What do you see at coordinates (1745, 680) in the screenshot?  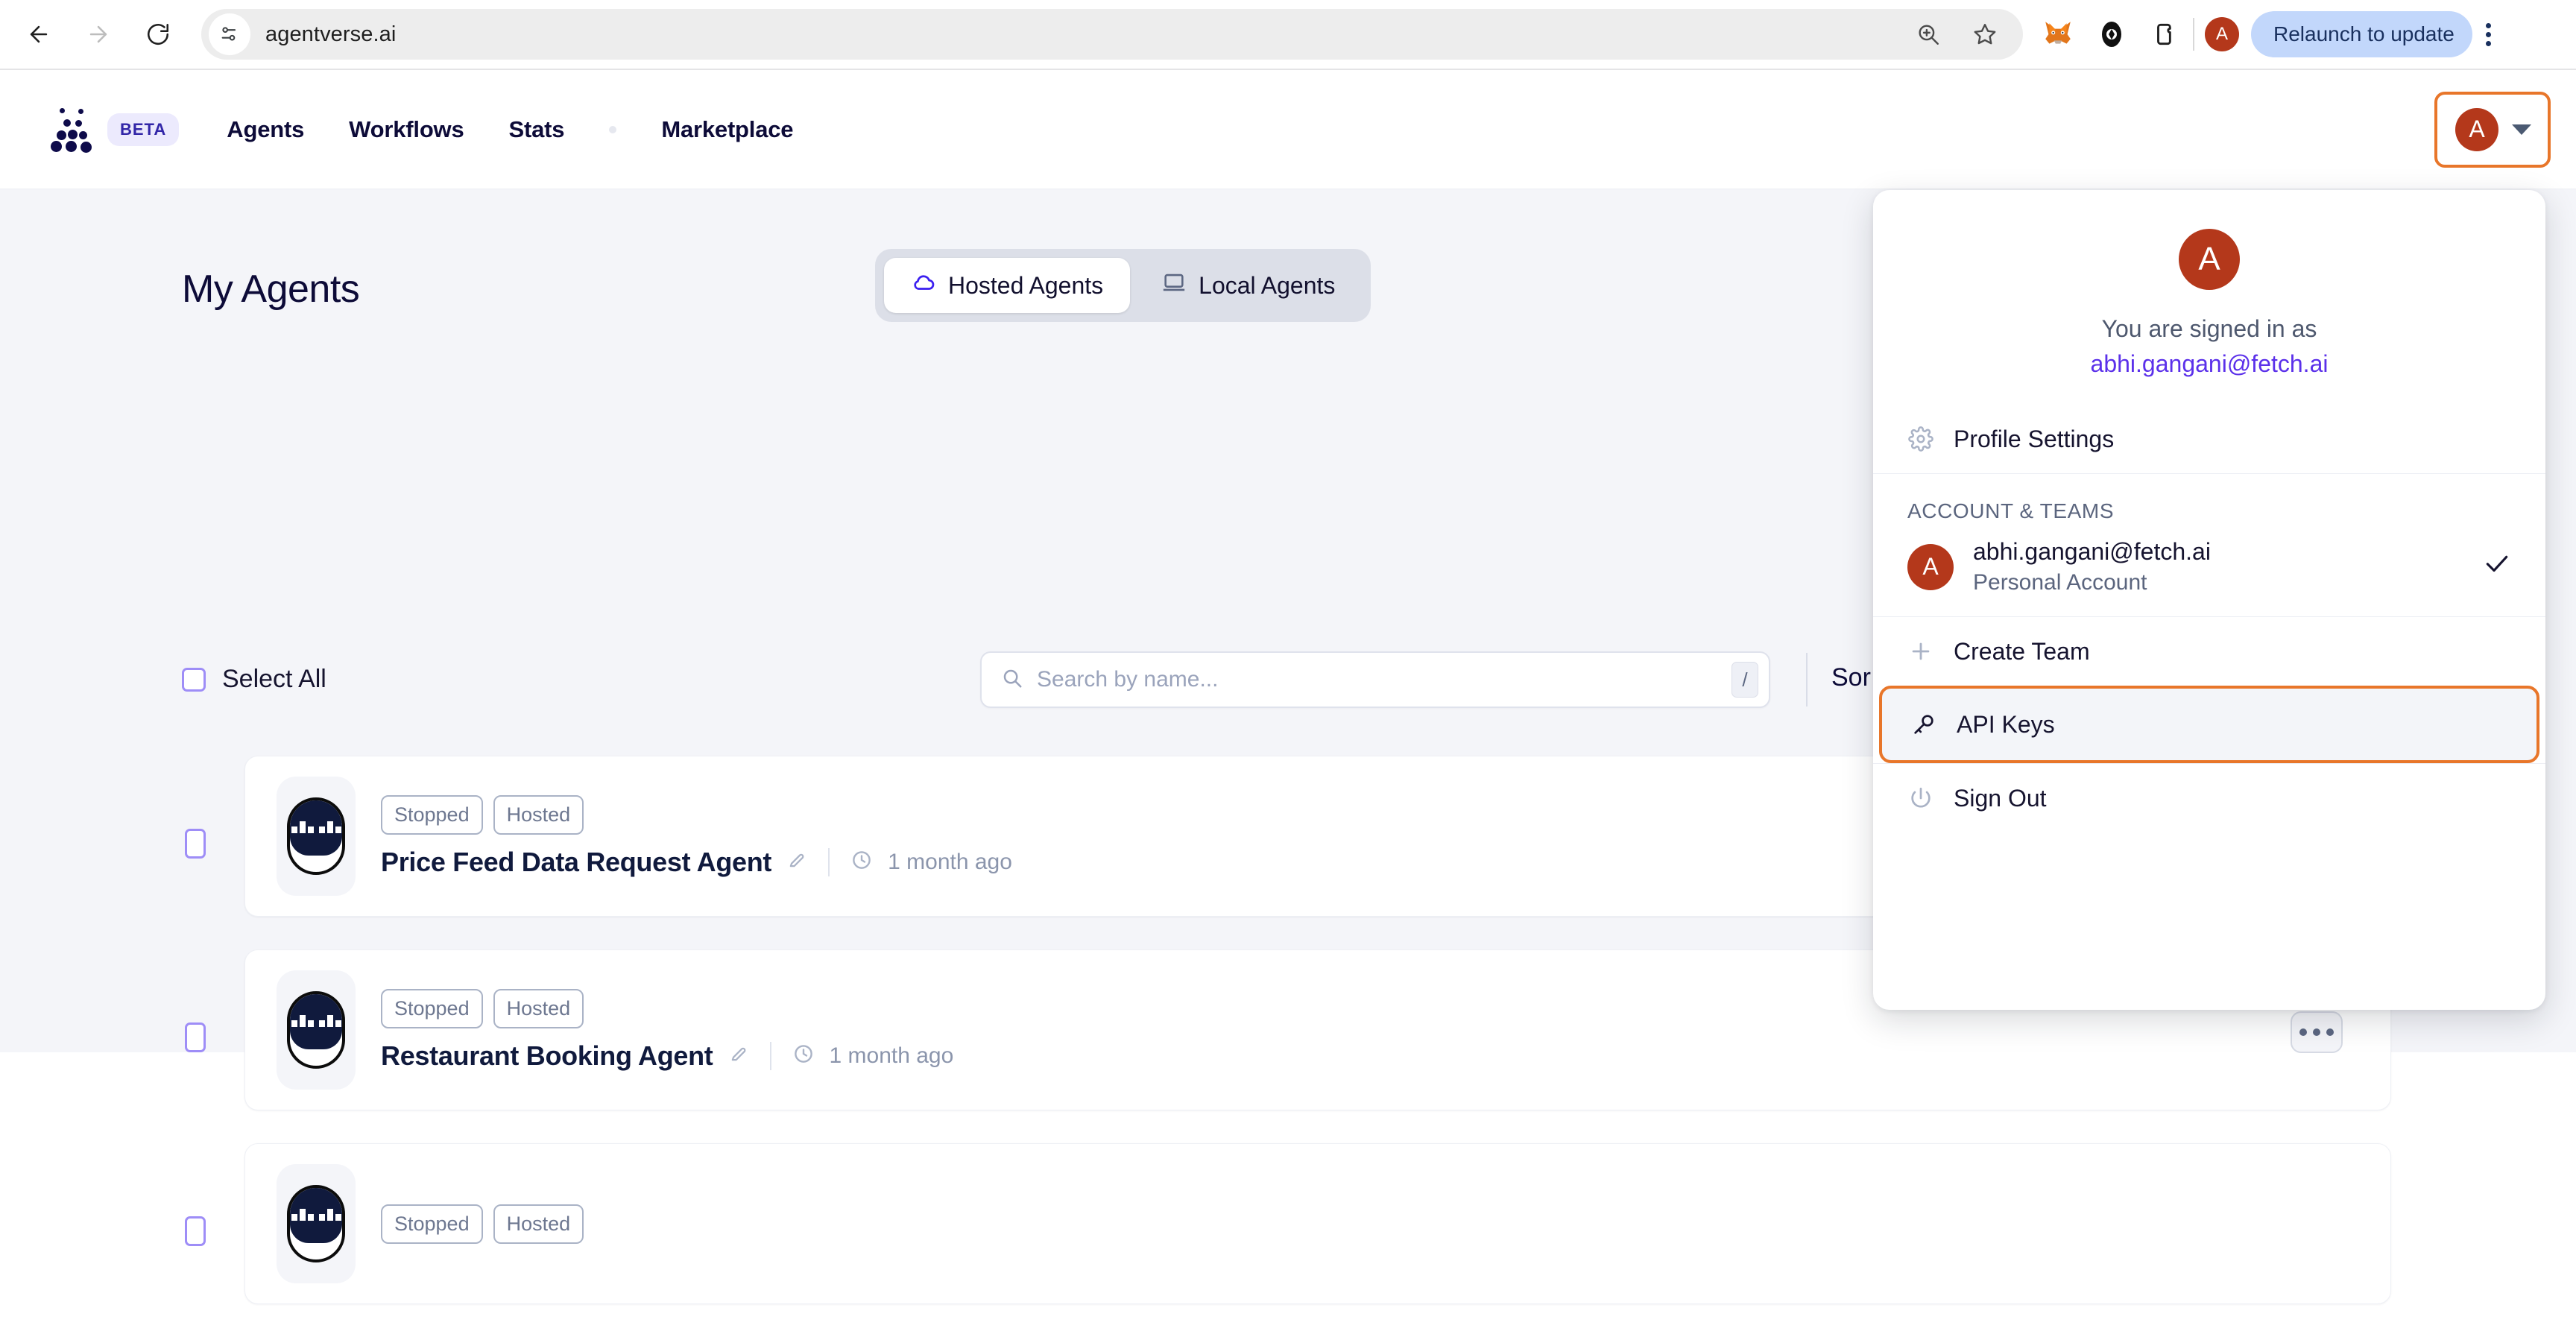 I see `search-shortcut-key: /` at bounding box center [1745, 680].